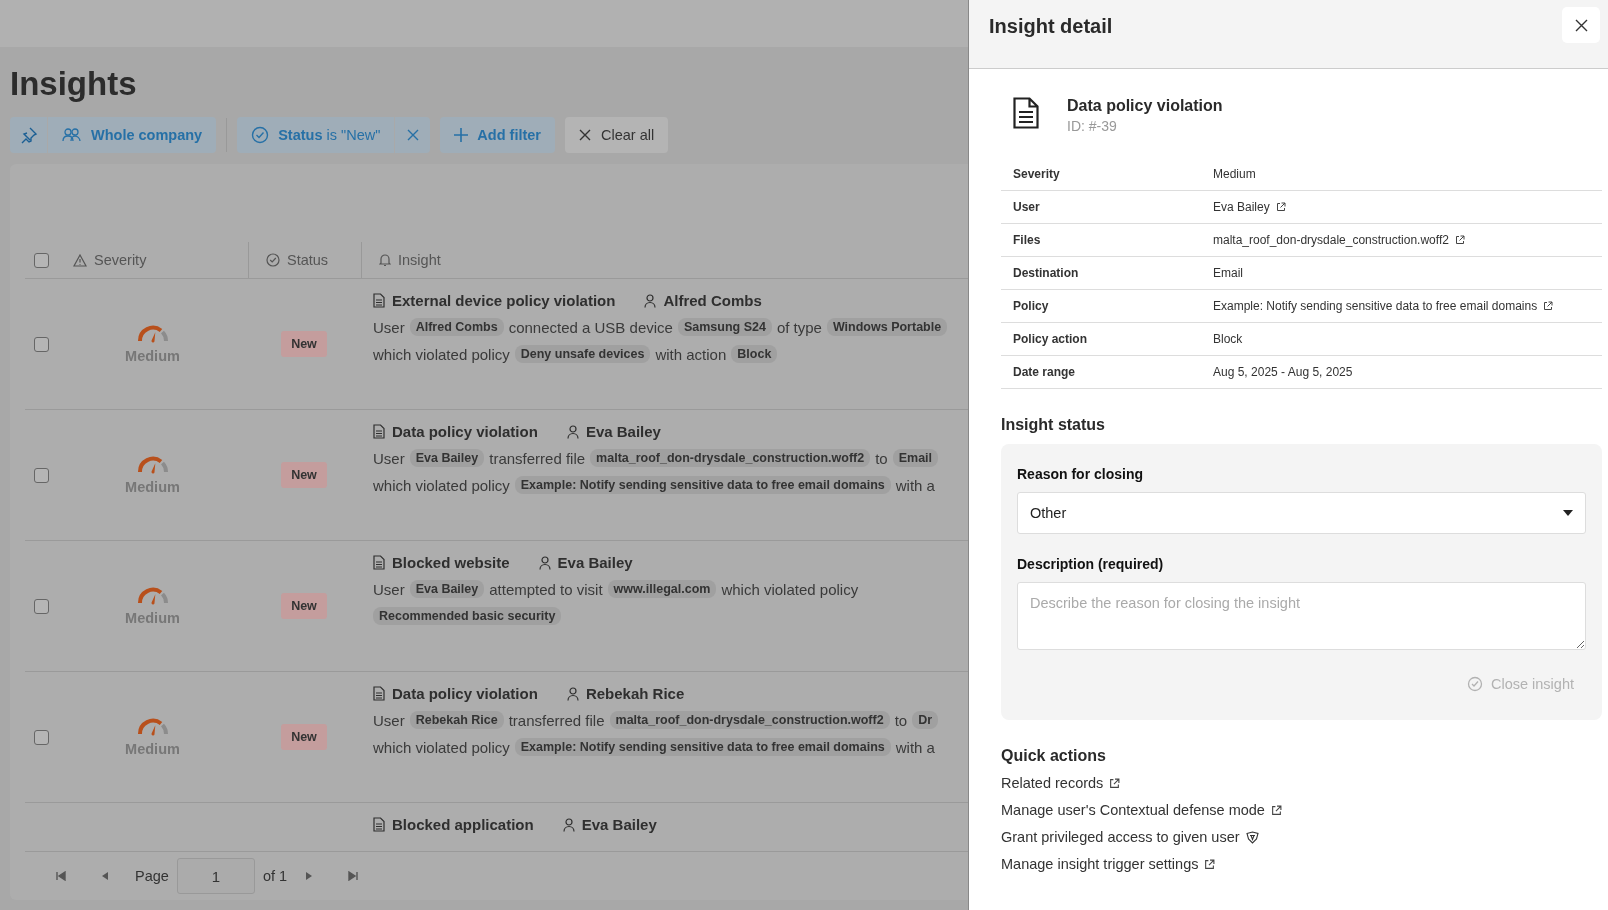  Describe the element at coordinates (61, 876) in the screenshot. I see `first-page-icon` at that location.